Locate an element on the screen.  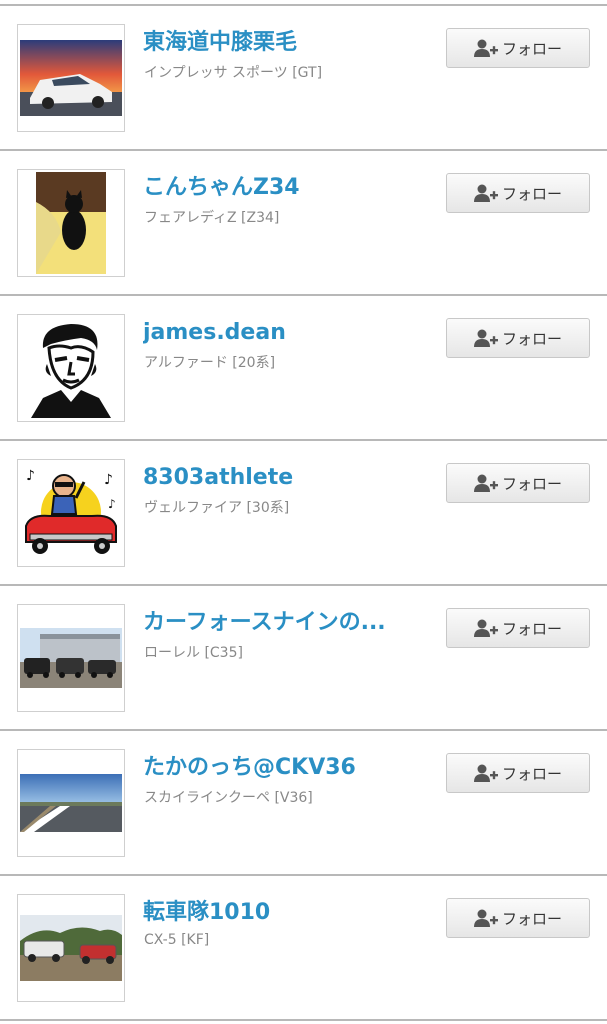
list-item: ♪ ♪ ♪ 8303athlete ヴェルファイア [30系] フォロー is located at coordinates (303, 513).